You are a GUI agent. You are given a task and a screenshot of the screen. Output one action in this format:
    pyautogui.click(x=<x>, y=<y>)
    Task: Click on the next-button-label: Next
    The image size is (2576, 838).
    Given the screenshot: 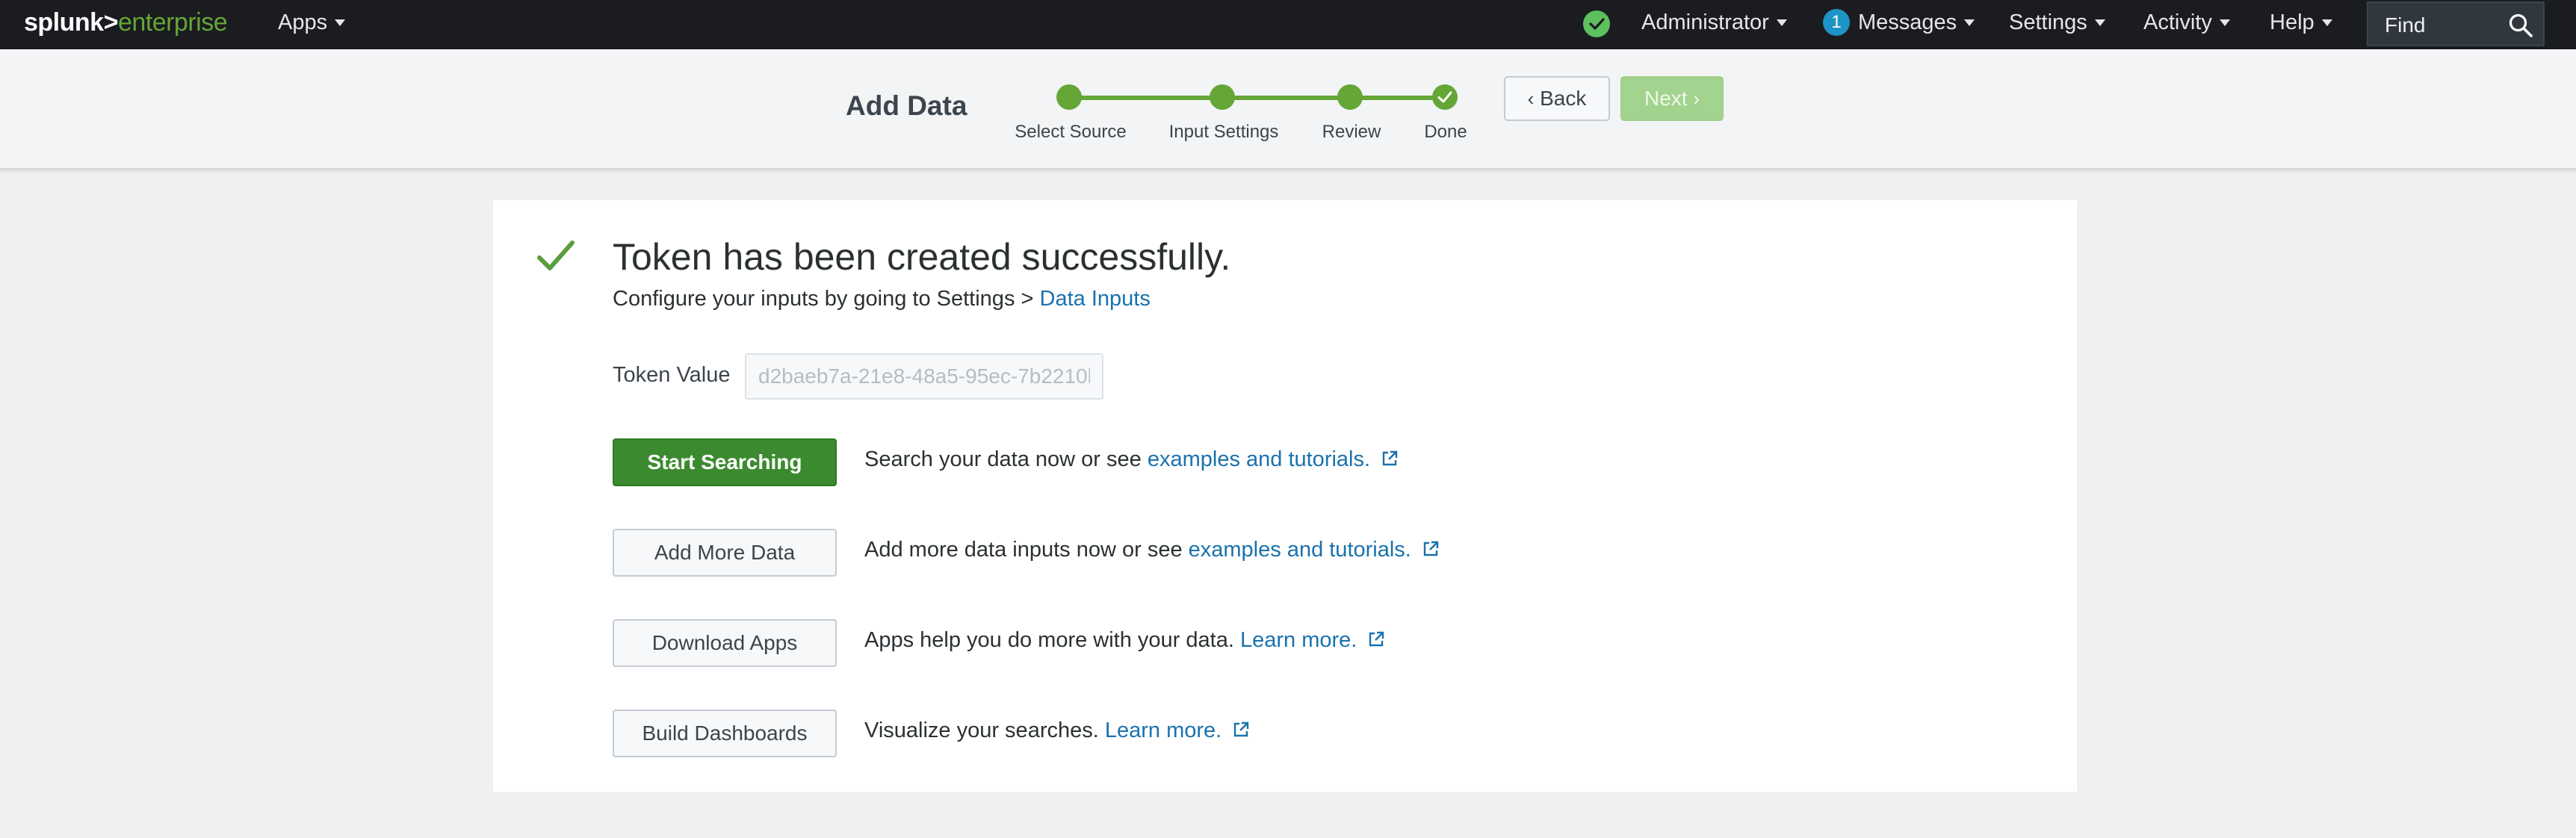 What is the action you would take?
    pyautogui.click(x=1666, y=98)
    